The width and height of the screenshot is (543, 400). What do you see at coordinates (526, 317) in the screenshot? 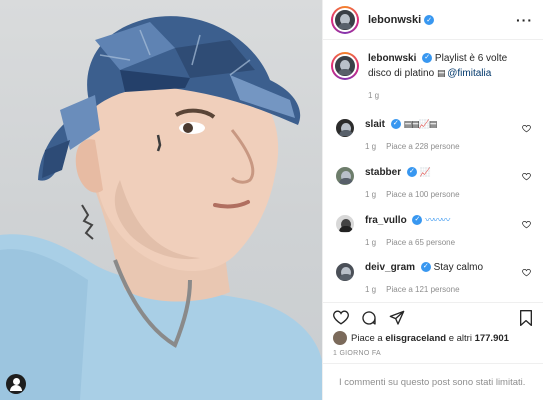
I see `save-bookmark-icon` at bounding box center [526, 317].